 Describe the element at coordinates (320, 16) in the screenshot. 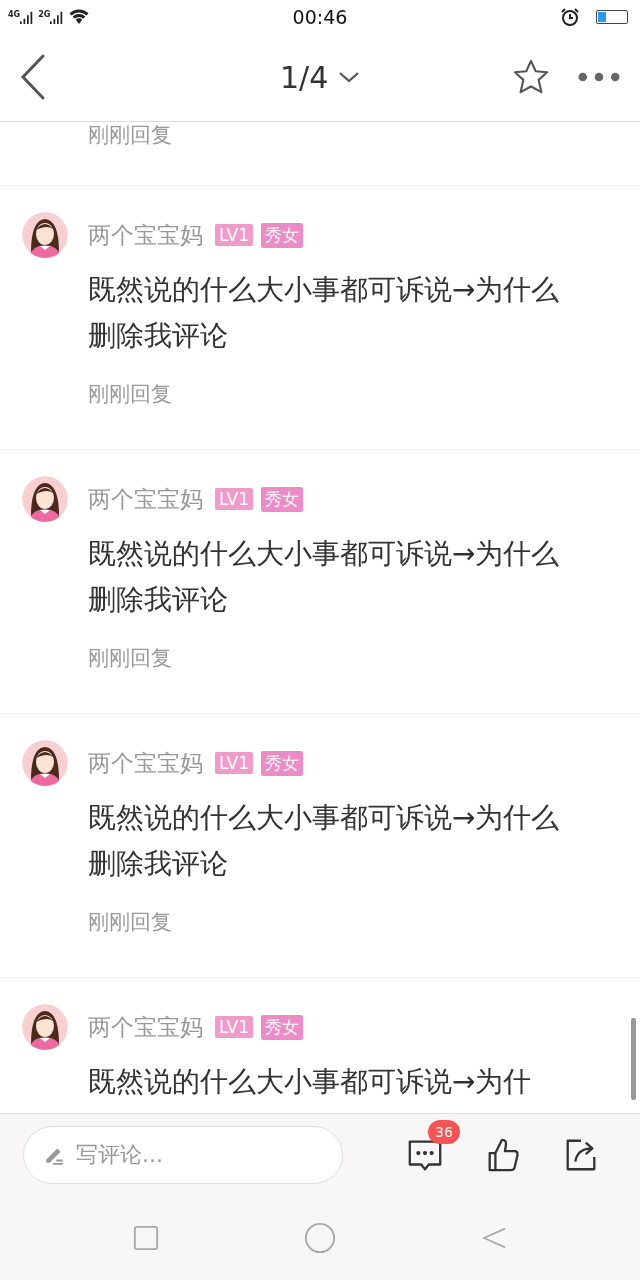

I see `clock-time: 00:46` at that location.